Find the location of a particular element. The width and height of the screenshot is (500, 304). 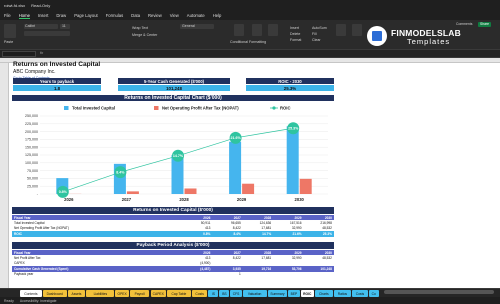

name-box is located at coordinates (19, 54).